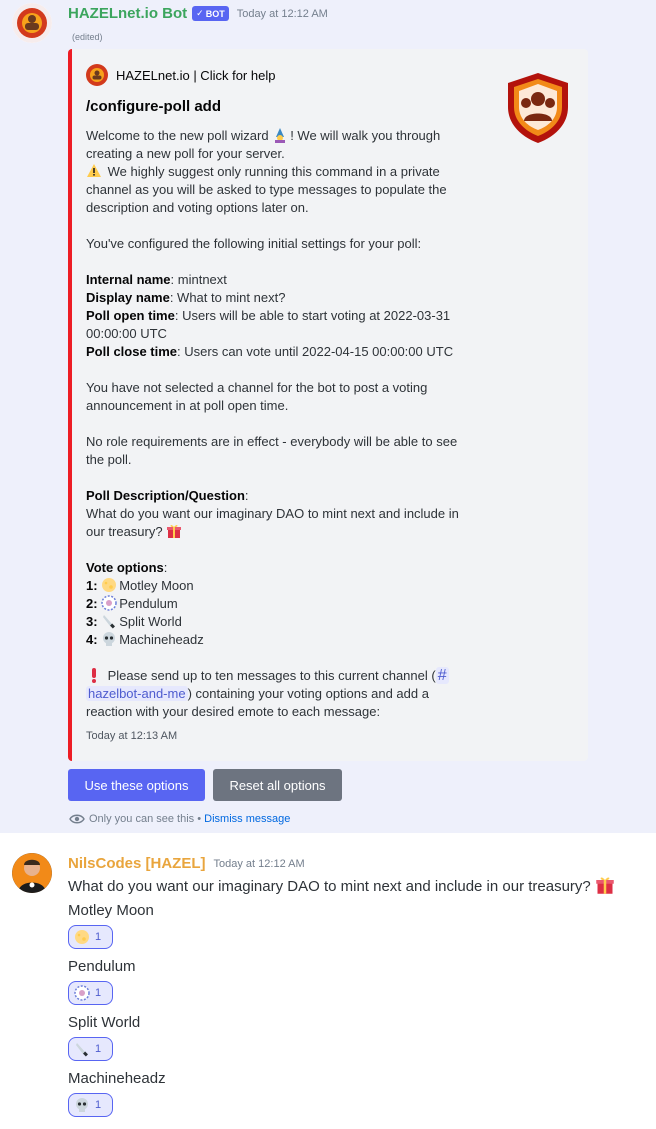  What do you see at coordinates (128, 297) in the screenshot?
I see `display-name-label: Display name` at bounding box center [128, 297].